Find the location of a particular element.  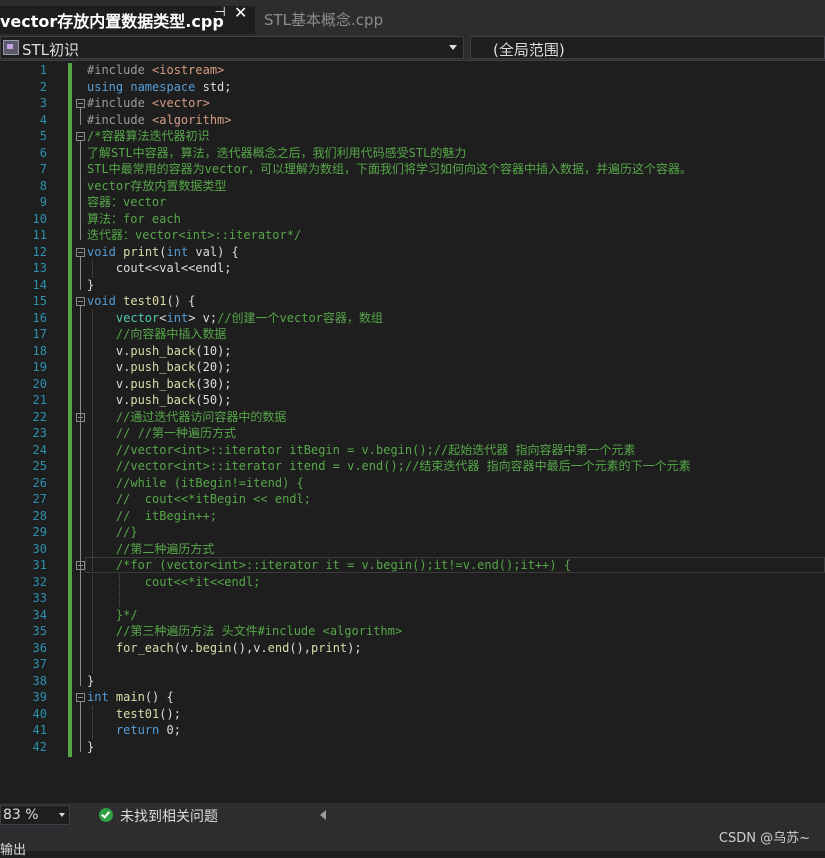

line-number: 2 is located at coordinates (43, 86).